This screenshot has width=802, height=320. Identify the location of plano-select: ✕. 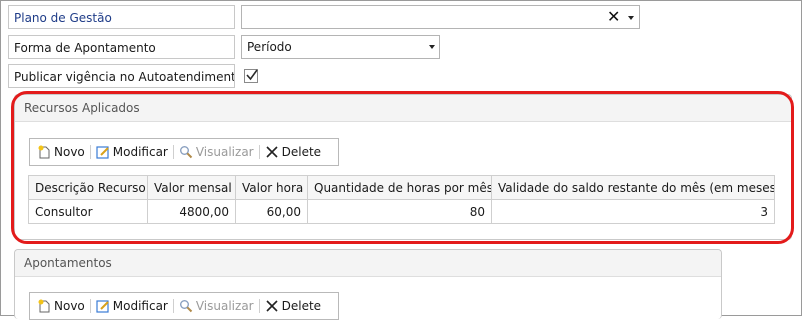
(440, 17).